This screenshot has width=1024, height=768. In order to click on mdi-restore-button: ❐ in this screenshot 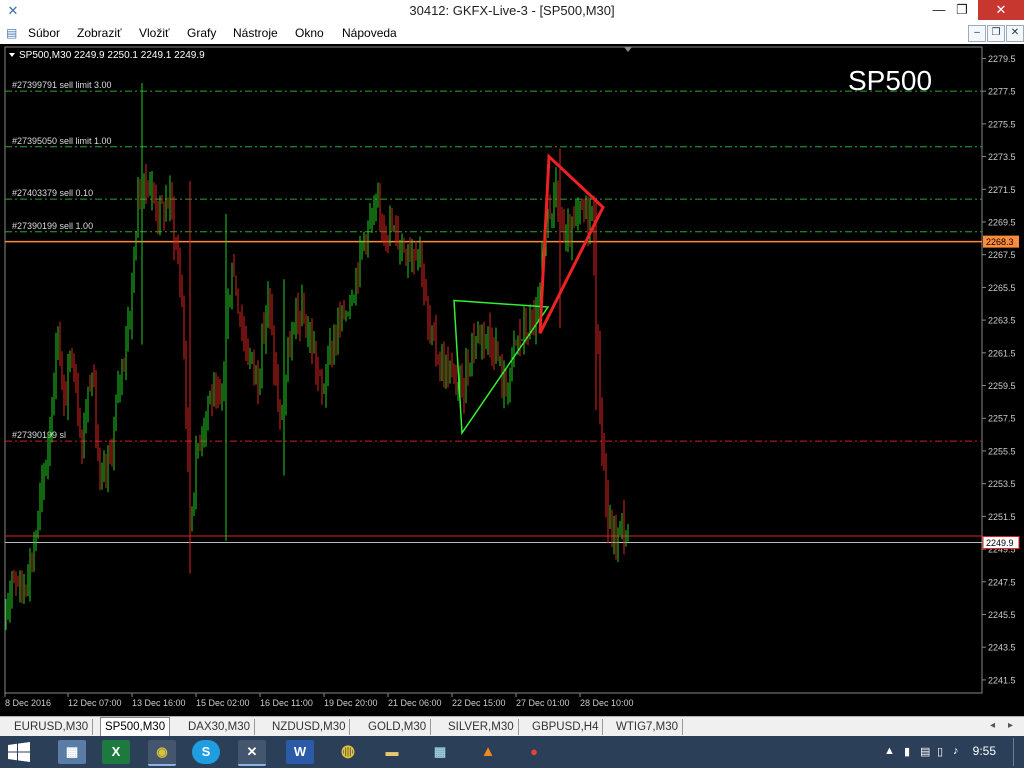, I will do `click(996, 33)`.